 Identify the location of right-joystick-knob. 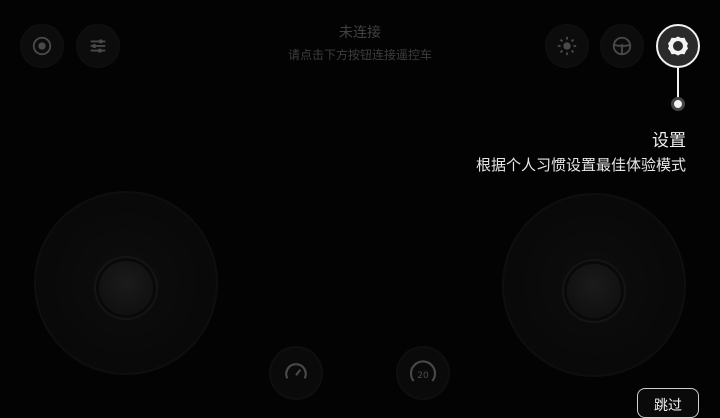
(594, 291).